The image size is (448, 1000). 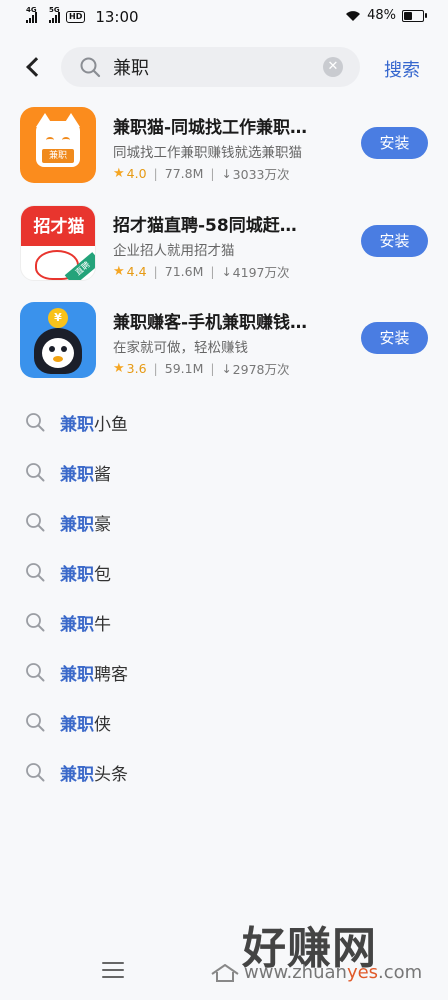 What do you see at coordinates (402, 69) in the screenshot?
I see `search-submit-button: 搜索` at bounding box center [402, 69].